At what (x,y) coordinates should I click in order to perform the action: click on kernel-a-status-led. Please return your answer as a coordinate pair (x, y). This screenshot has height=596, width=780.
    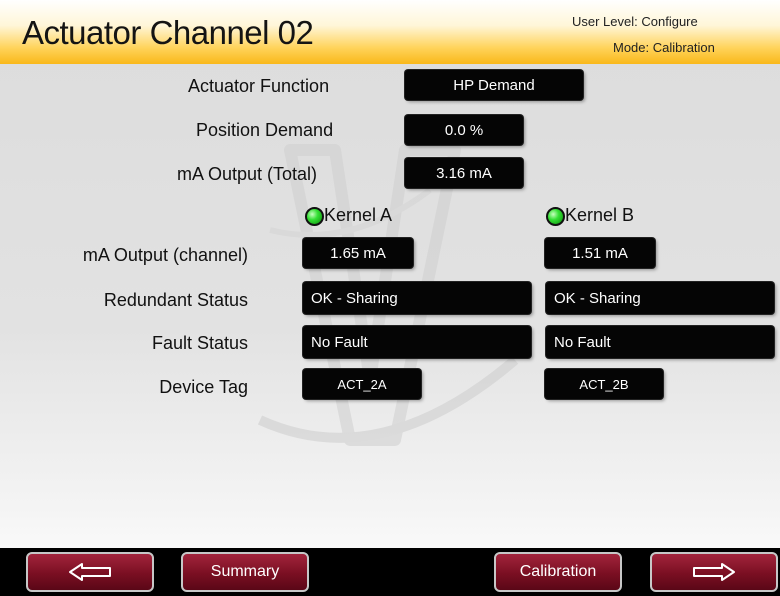
    Looking at the image, I should click on (314, 216).